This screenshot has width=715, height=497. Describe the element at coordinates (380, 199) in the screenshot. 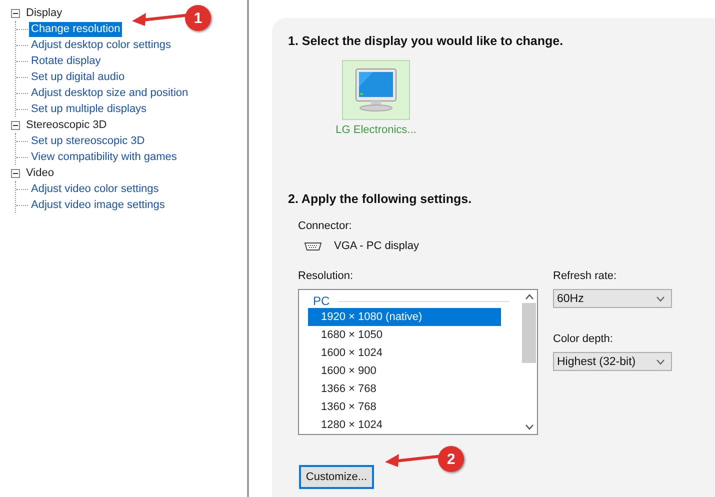

I see `section-heading: 2. Apply the following settings.` at that location.